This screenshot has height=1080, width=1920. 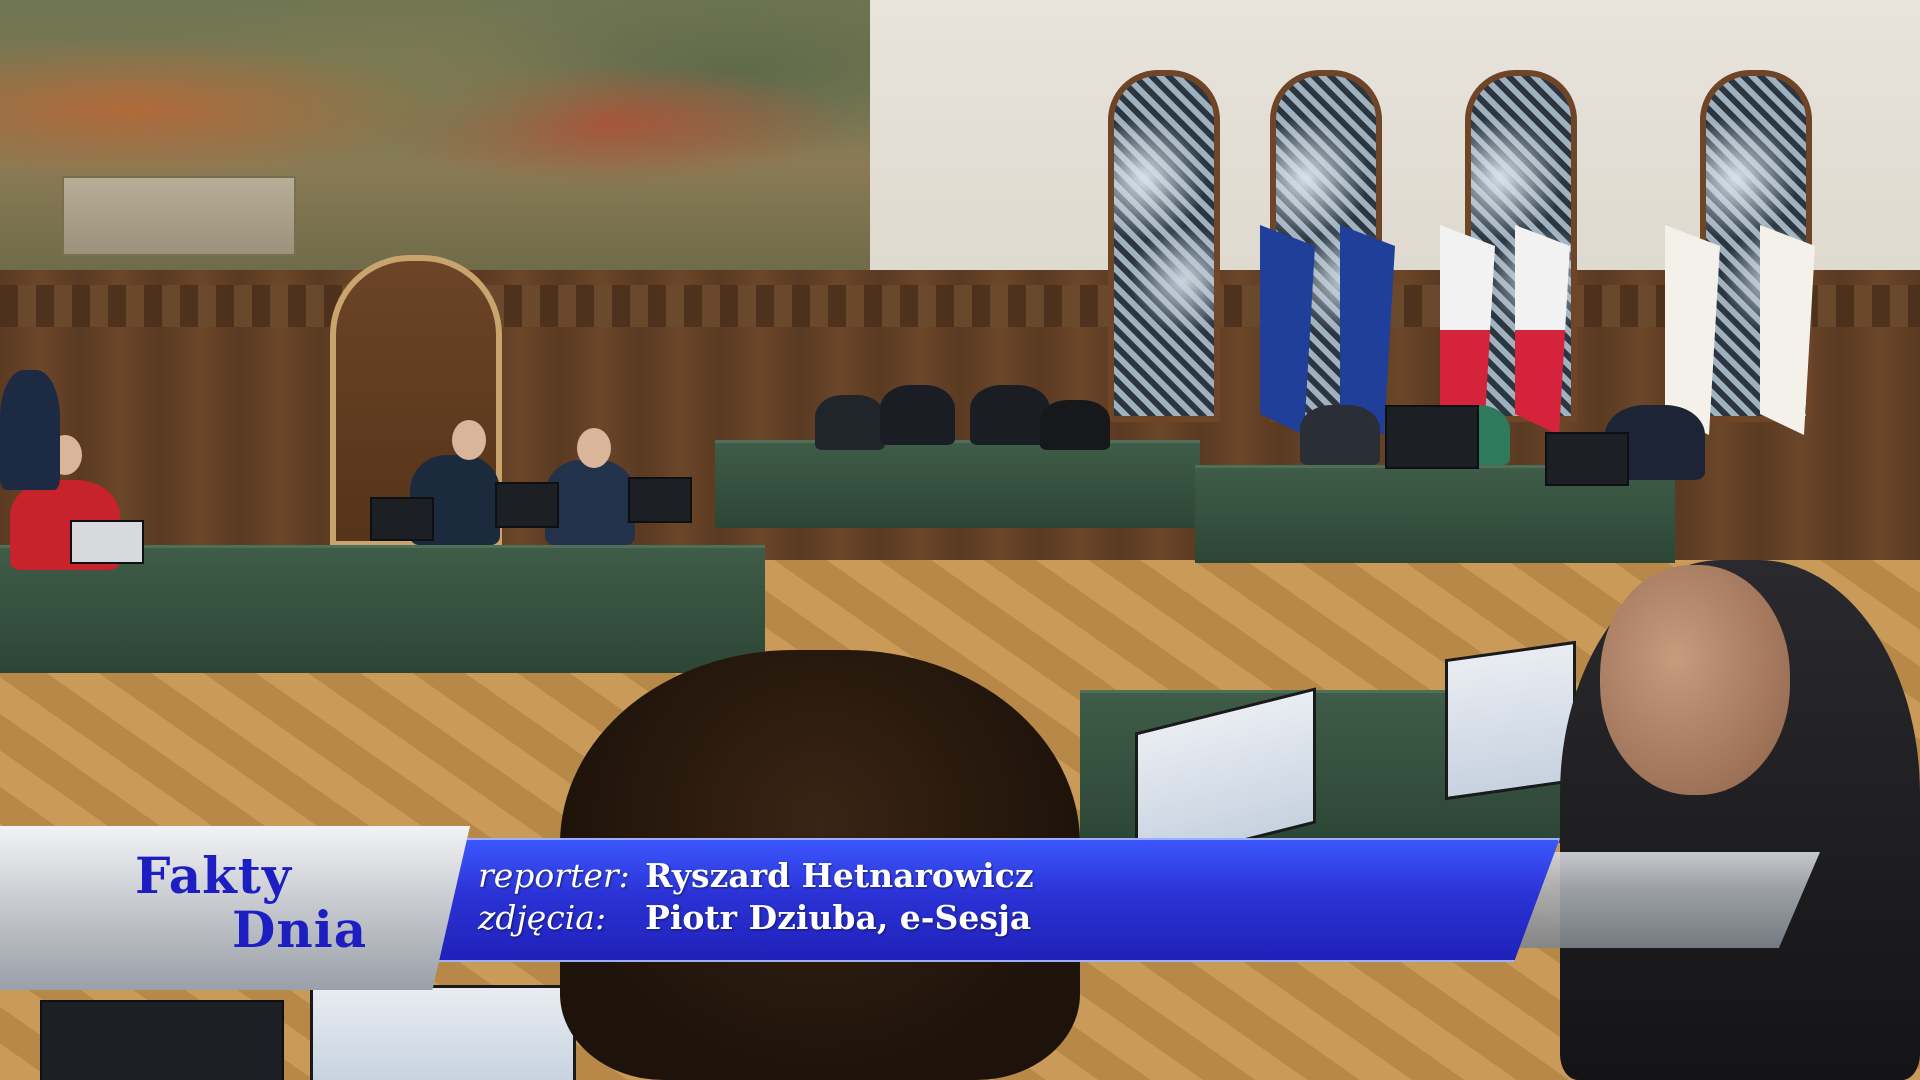 What do you see at coordinates (300, 929) in the screenshot?
I see `program-logo-line2: Dnia` at bounding box center [300, 929].